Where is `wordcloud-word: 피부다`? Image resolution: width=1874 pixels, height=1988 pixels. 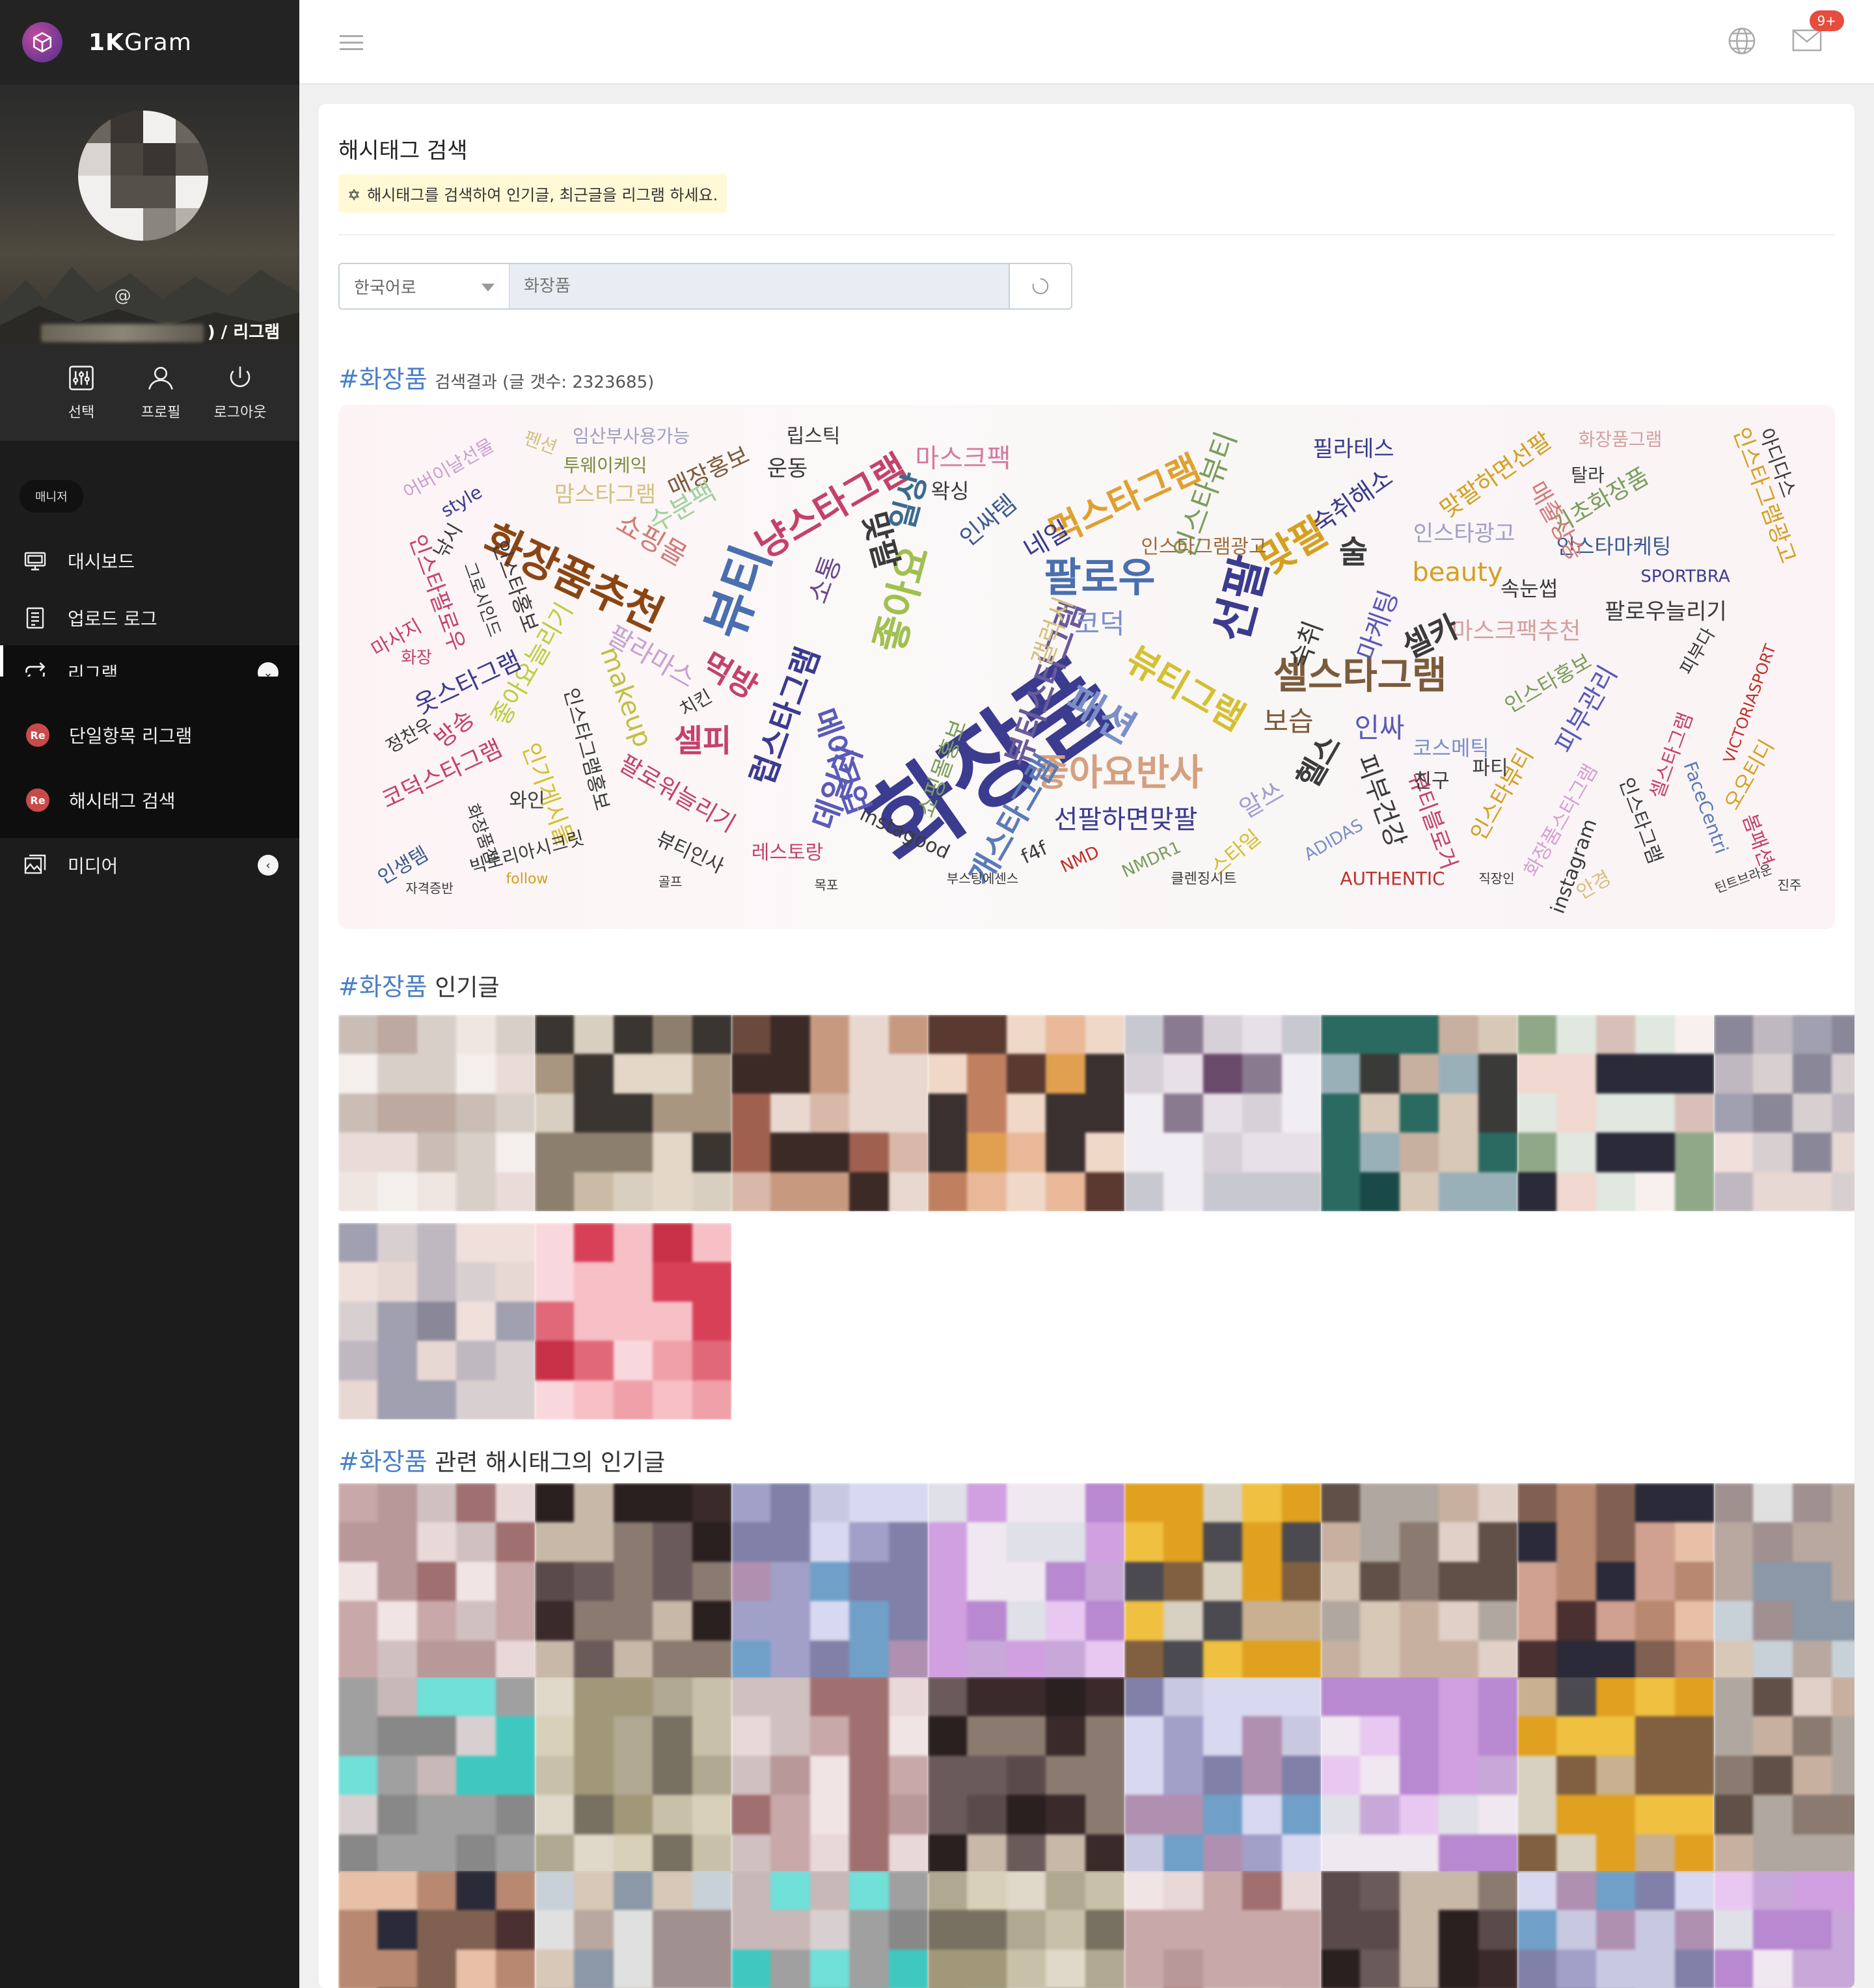 wordcloud-word: 피부다 is located at coordinates (1698, 651).